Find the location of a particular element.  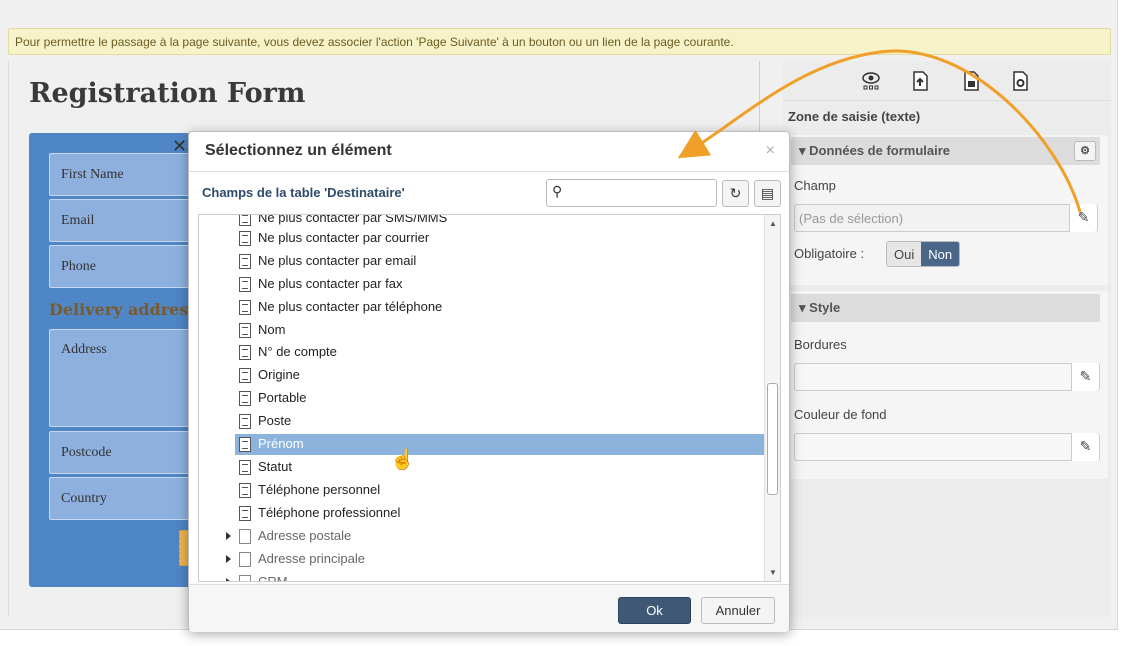

bordures-field: ✎ is located at coordinates (947, 377).